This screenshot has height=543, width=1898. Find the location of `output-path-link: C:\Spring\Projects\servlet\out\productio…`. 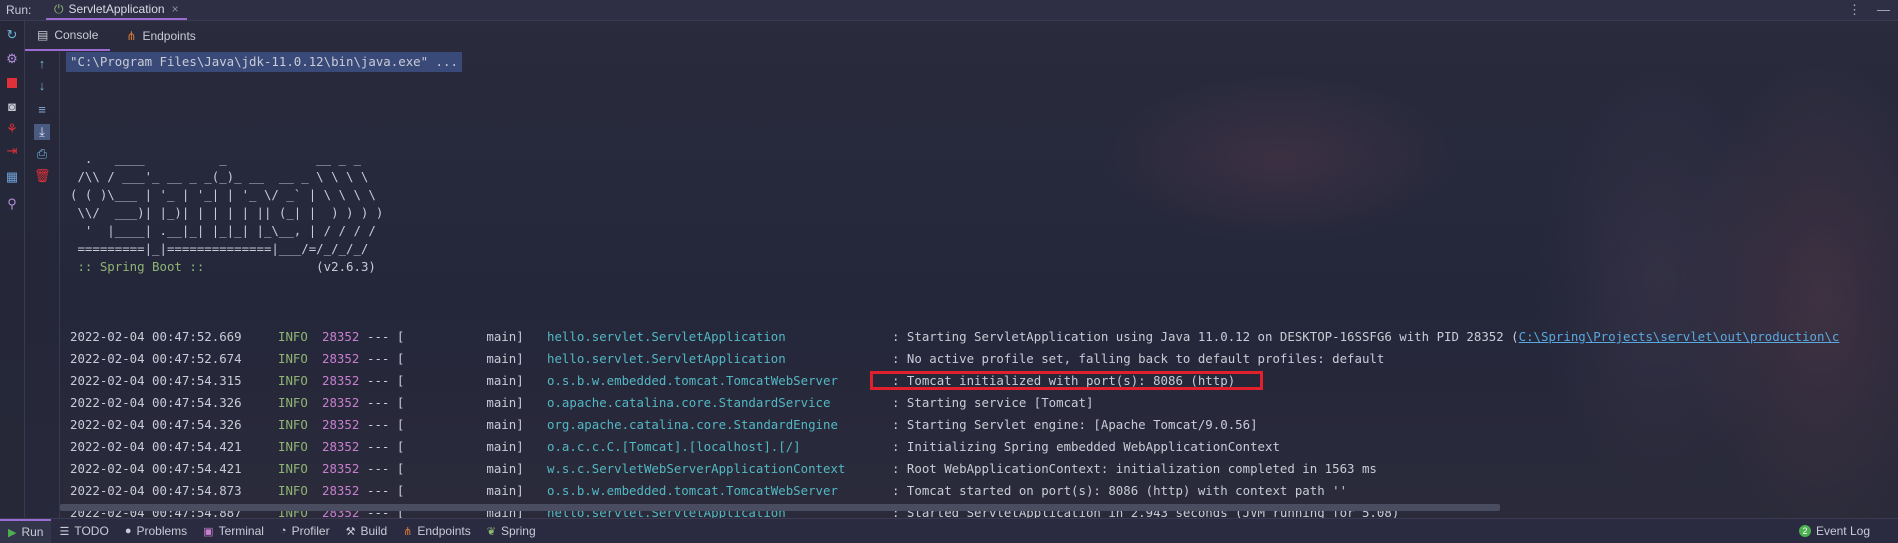

output-path-link: C:\Spring\Projects\servlet\out\productio… is located at coordinates (1679, 336).